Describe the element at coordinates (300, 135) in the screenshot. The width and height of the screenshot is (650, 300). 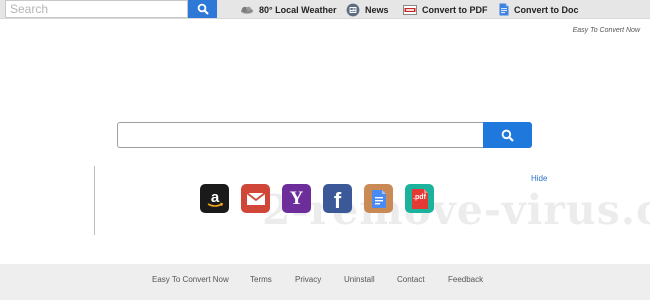
I see `main-search-input` at that location.